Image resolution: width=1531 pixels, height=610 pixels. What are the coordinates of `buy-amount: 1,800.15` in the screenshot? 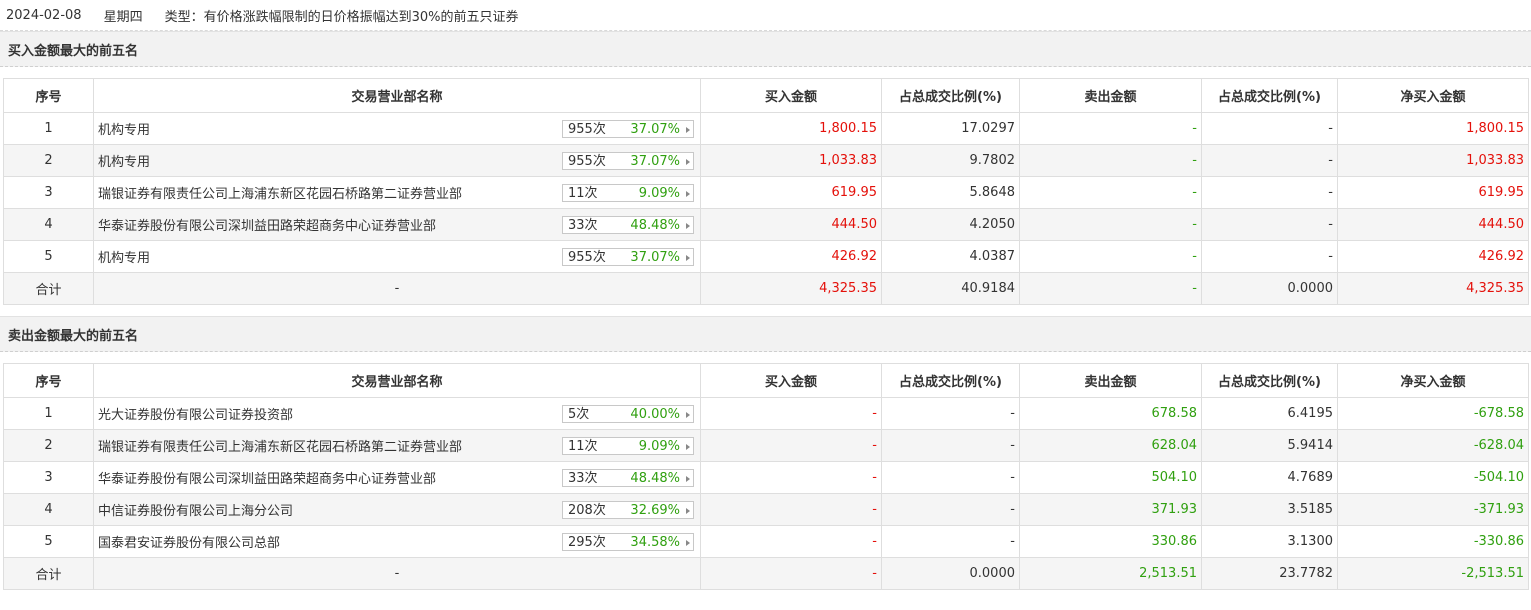 It's located at (791, 128).